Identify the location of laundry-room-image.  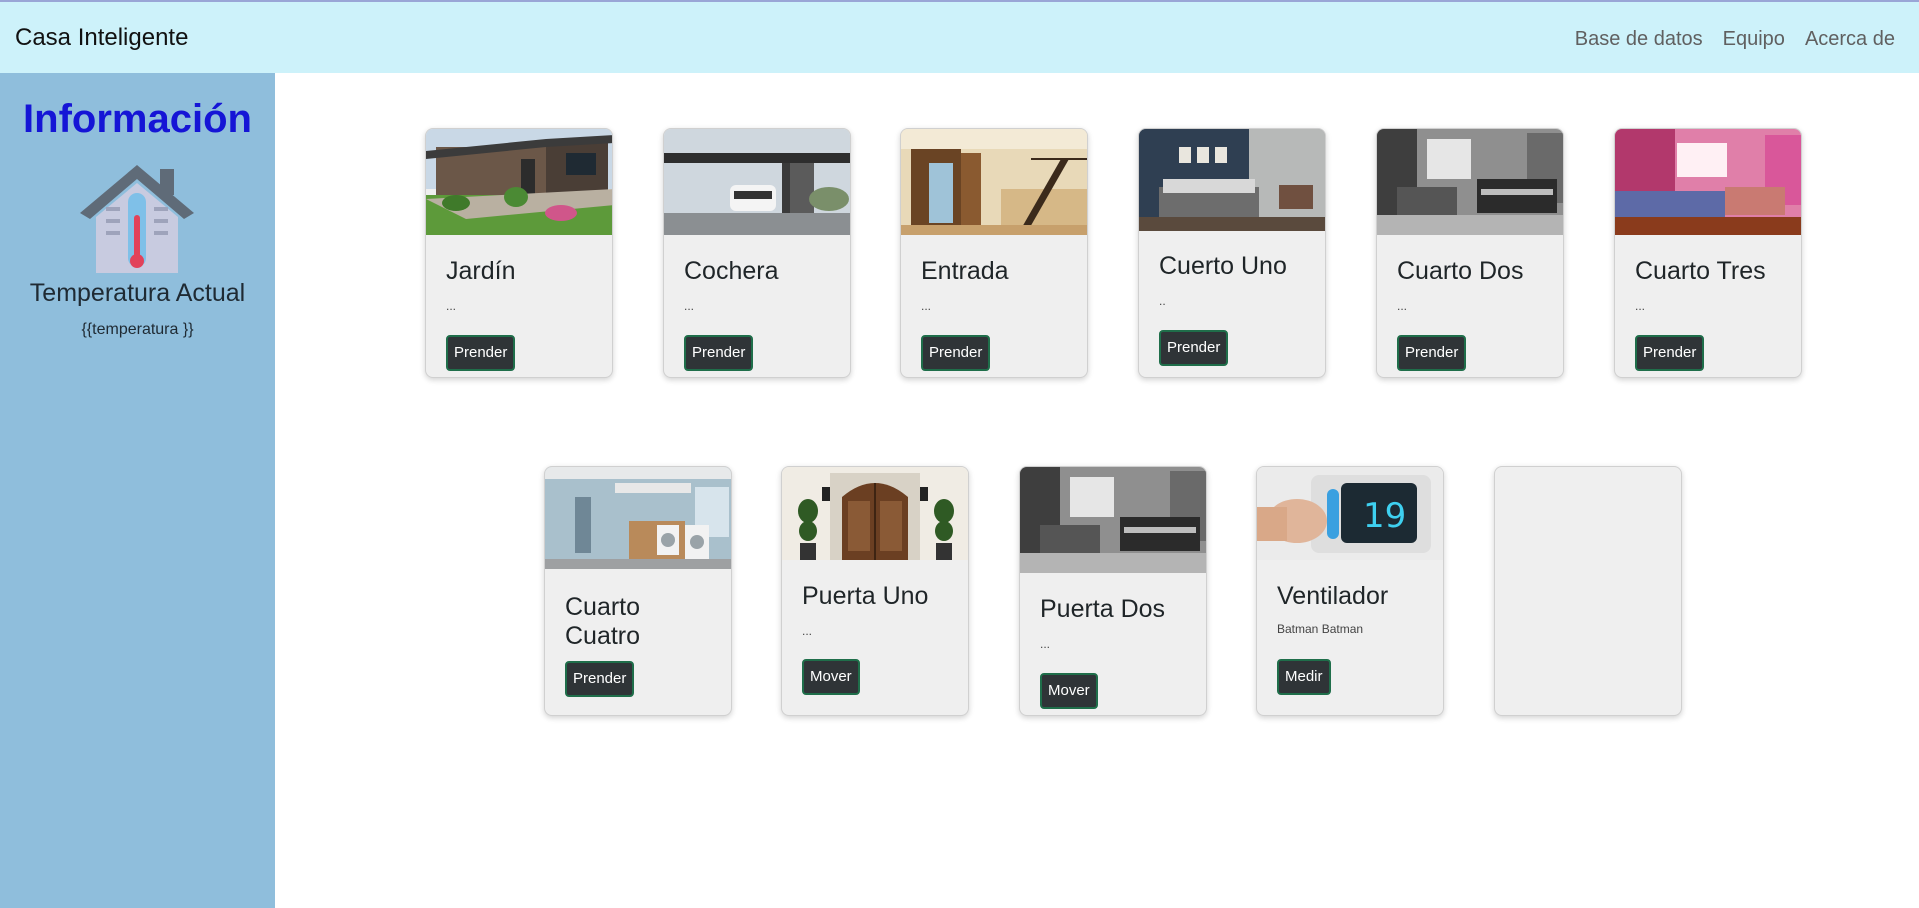
(638, 518).